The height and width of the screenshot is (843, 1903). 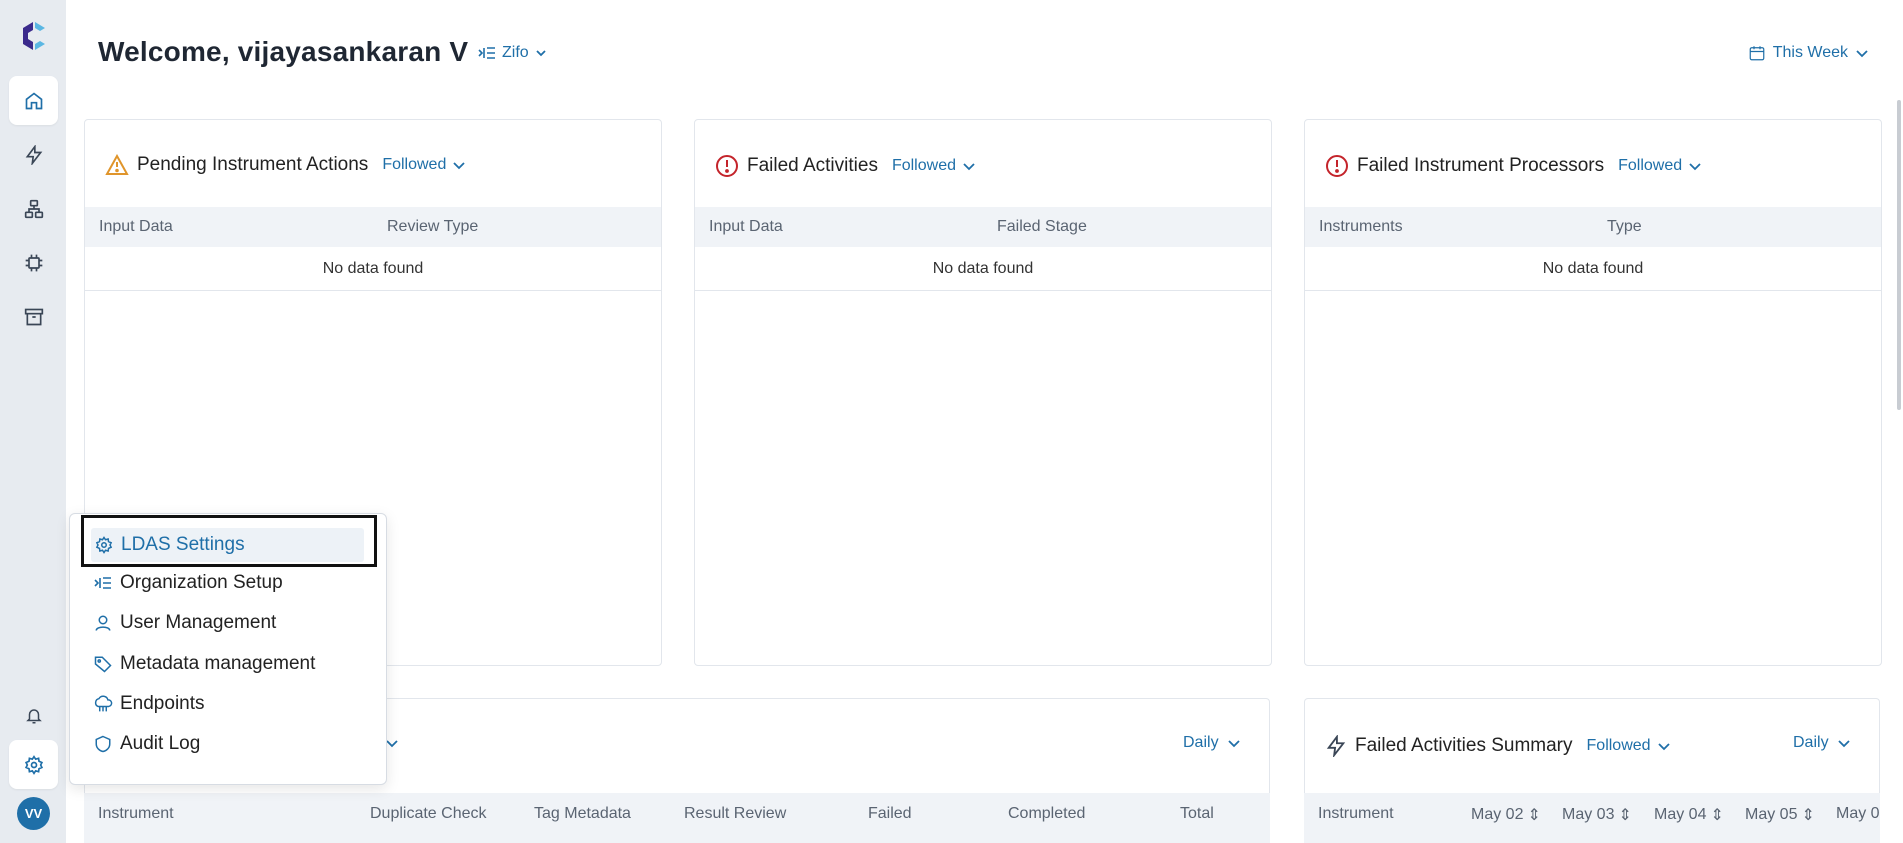 I want to click on card-title: Pending Instrument Actions, so click(x=253, y=164).